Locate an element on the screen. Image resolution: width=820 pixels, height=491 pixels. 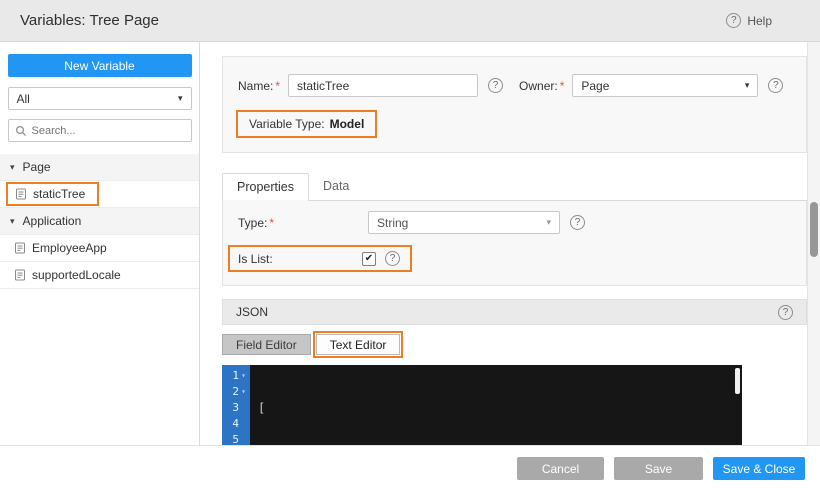
editor-mode-tabs: Field Editor Text Editor is located at coordinates (514, 344).